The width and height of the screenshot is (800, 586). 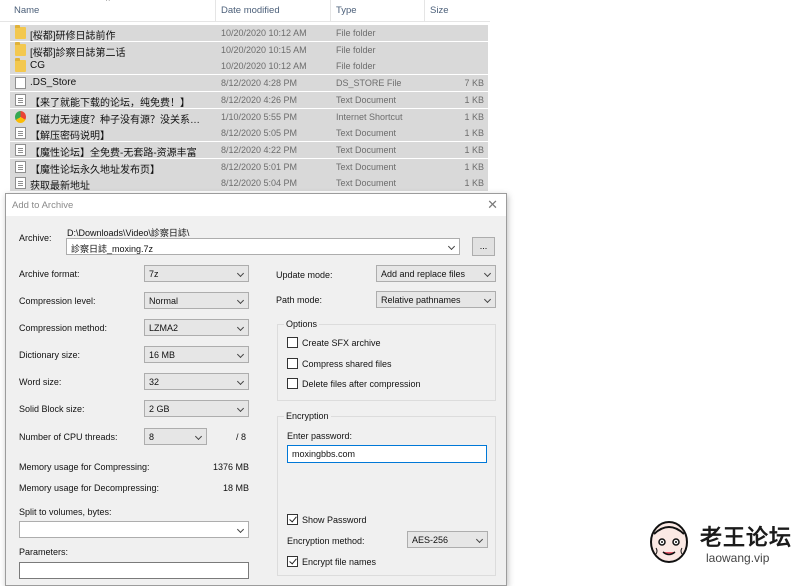 What do you see at coordinates (196, 354) in the screenshot?
I see `dict-select: 16 MB` at bounding box center [196, 354].